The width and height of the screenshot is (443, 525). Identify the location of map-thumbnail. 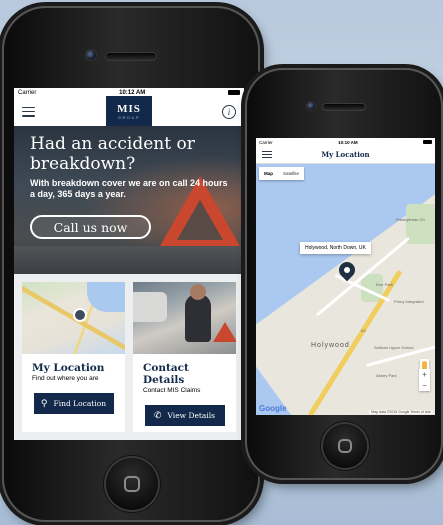
(73, 318).